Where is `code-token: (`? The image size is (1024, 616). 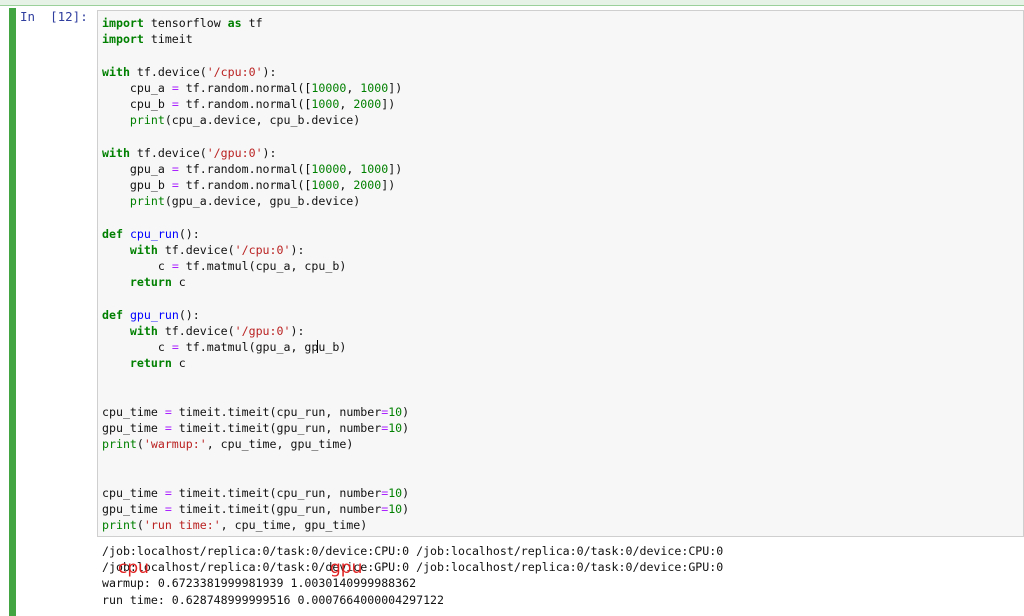
code-token: ( is located at coordinates (140, 525).